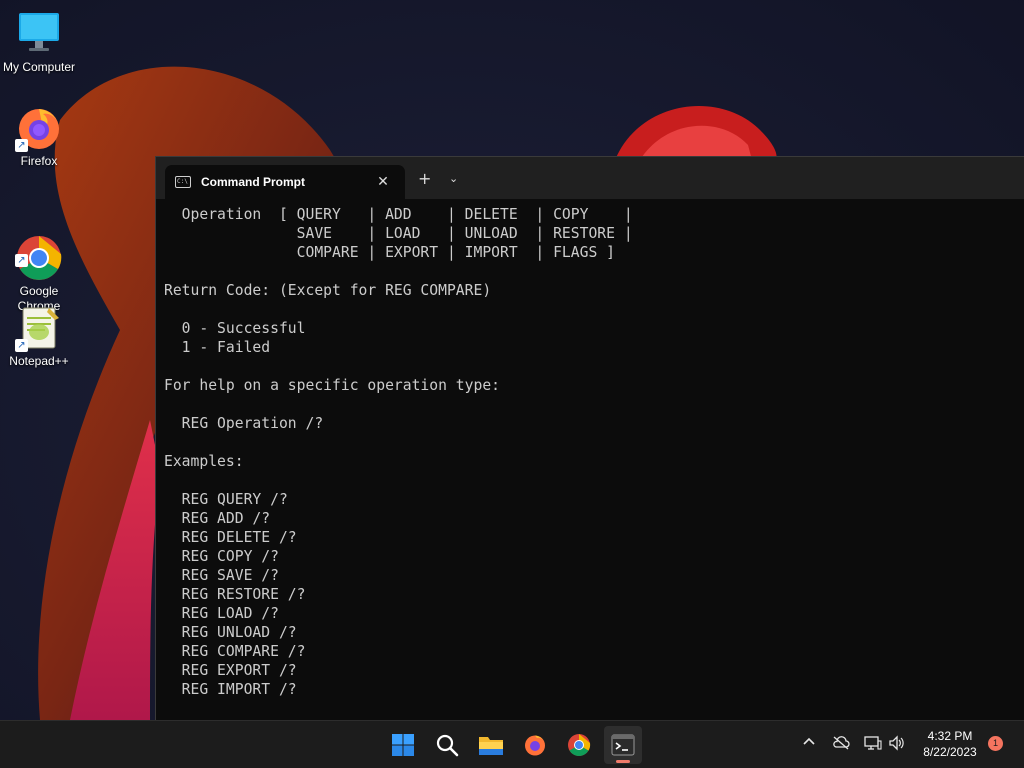  Describe the element at coordinates (39, 328) in the screenshot. I see `notepad-plus-plus-icon: ↗` at that location.